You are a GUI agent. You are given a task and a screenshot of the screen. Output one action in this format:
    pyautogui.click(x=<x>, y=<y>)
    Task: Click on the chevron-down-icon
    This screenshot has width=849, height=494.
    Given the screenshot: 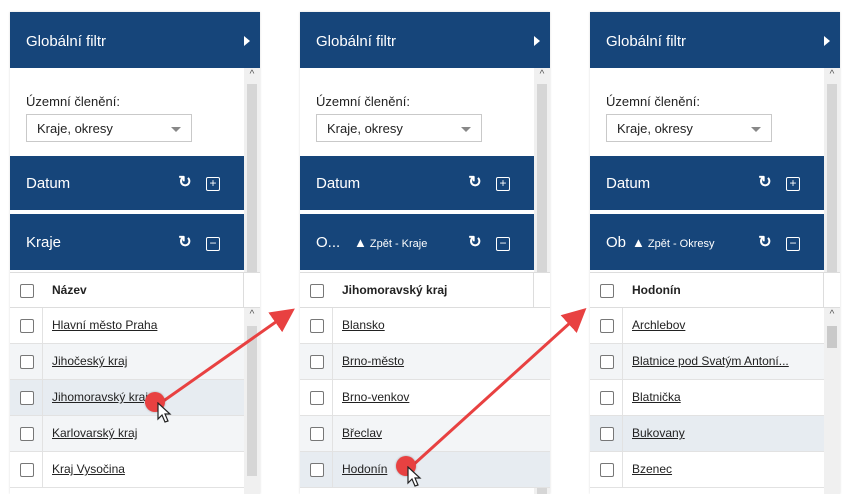 What is the action you would take?
    pyautogui.click(x=756, y=129)
    